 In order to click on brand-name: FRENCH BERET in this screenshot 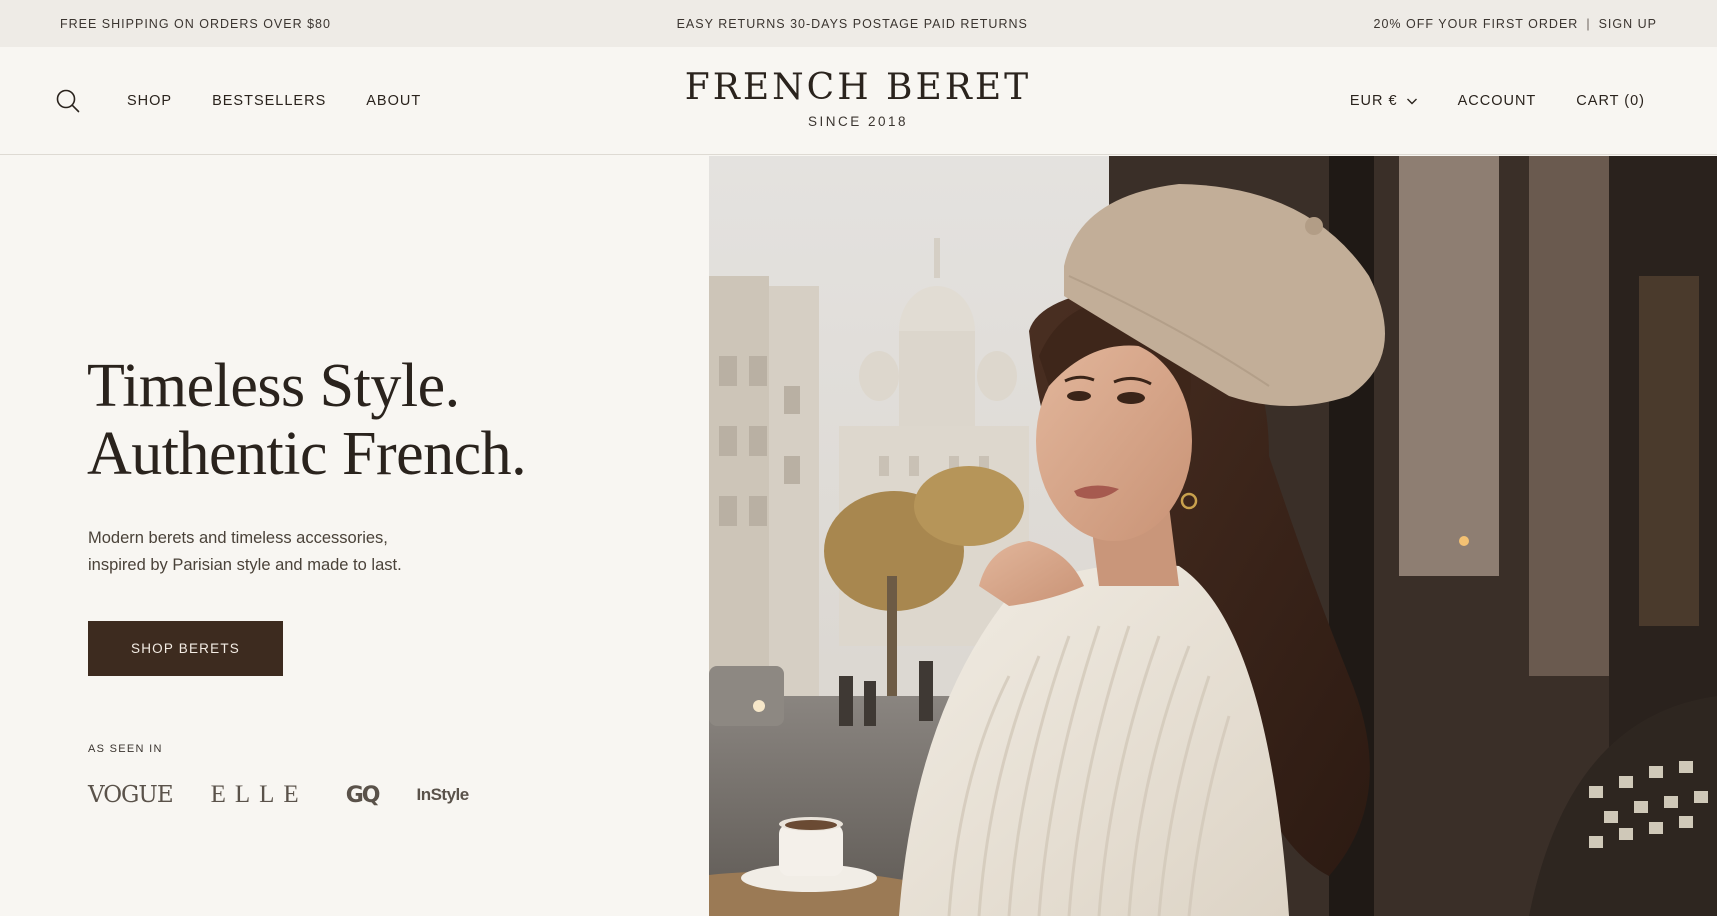, I will do `click(858, 87)`.